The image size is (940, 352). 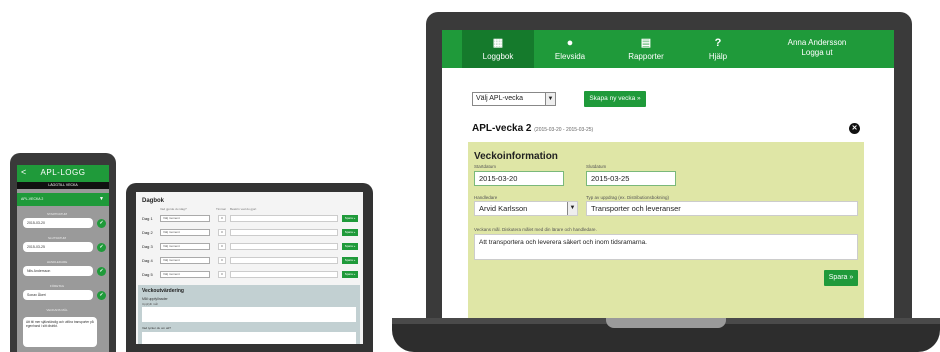 What do you see at coordinates (147, 260) in the screenshot?
I see `diary-day: Dag 4` at bounding box center [147, 260].